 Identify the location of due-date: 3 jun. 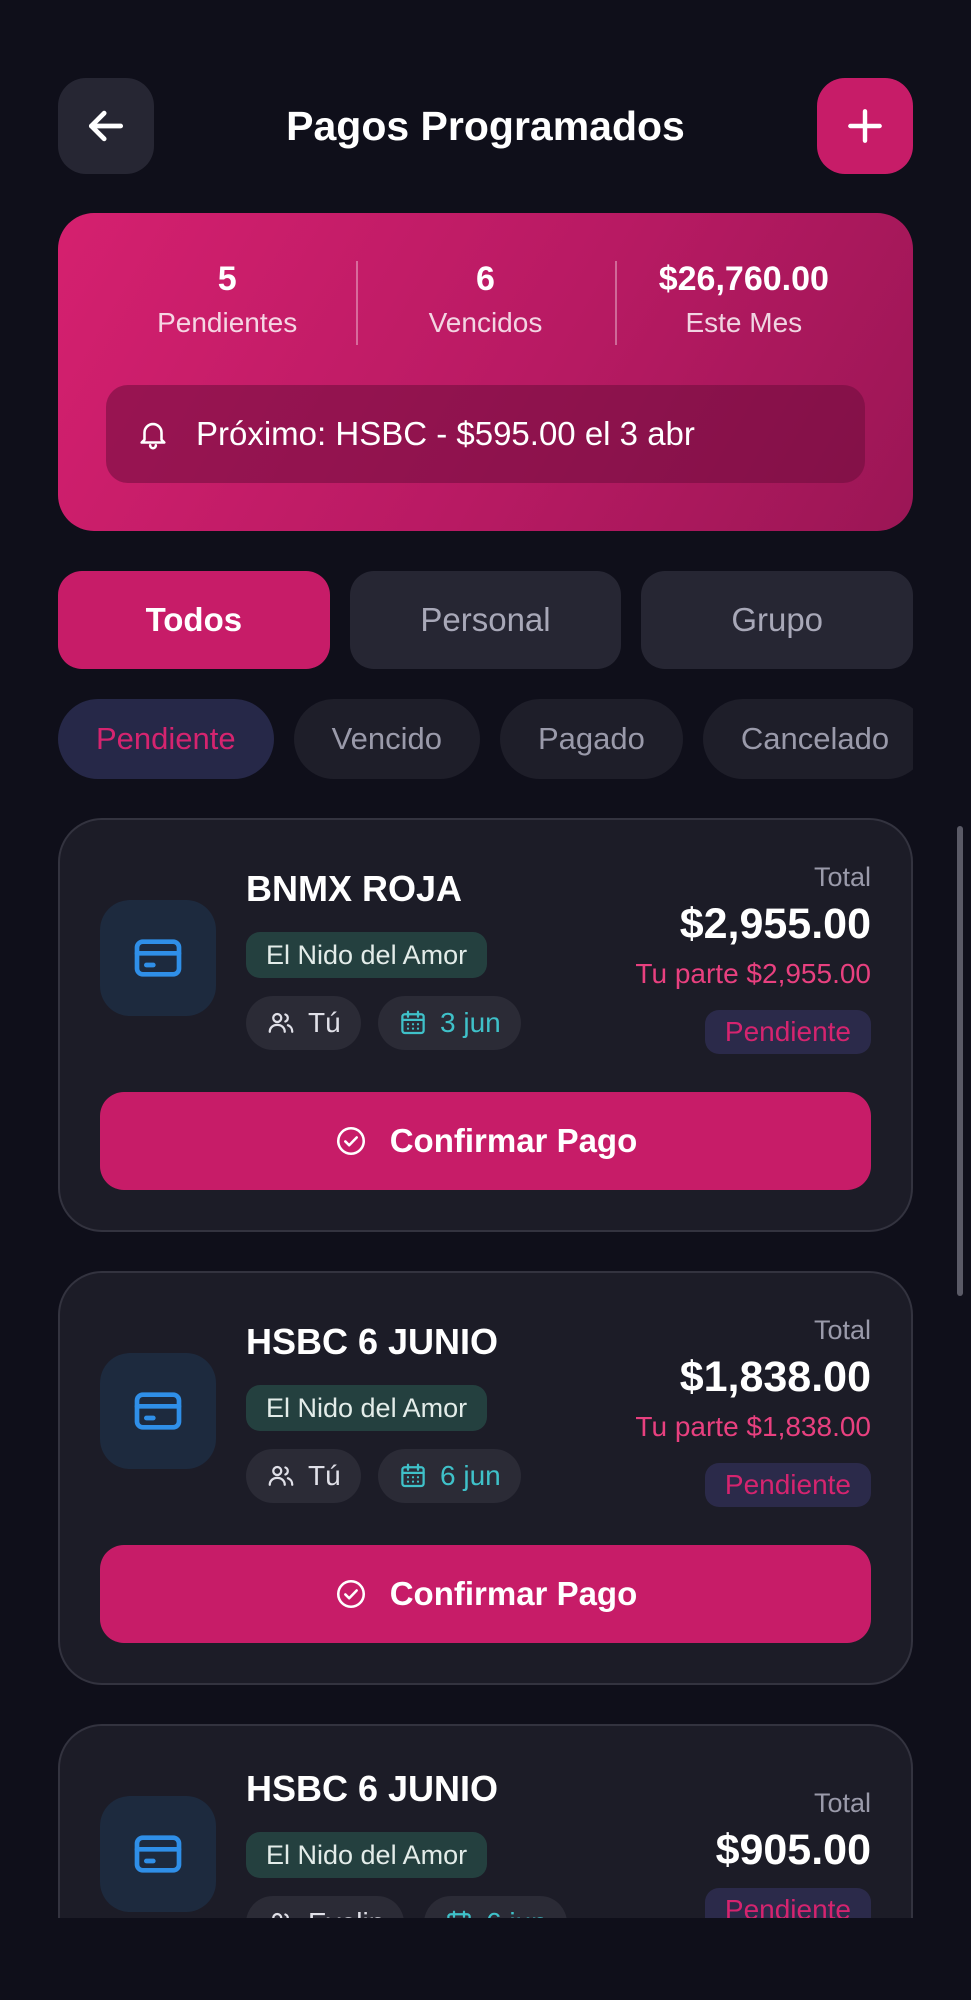
(470, 1022).